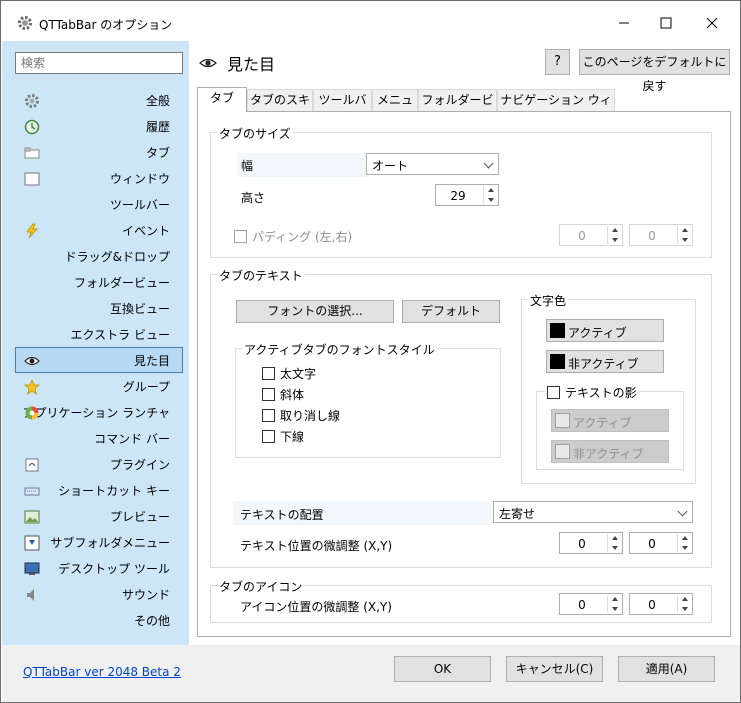  I want to click on tab-size-group: タブのサイズ 幅 オート 高さ 29 パディング (左,右) 0 0, so click(461, 191).